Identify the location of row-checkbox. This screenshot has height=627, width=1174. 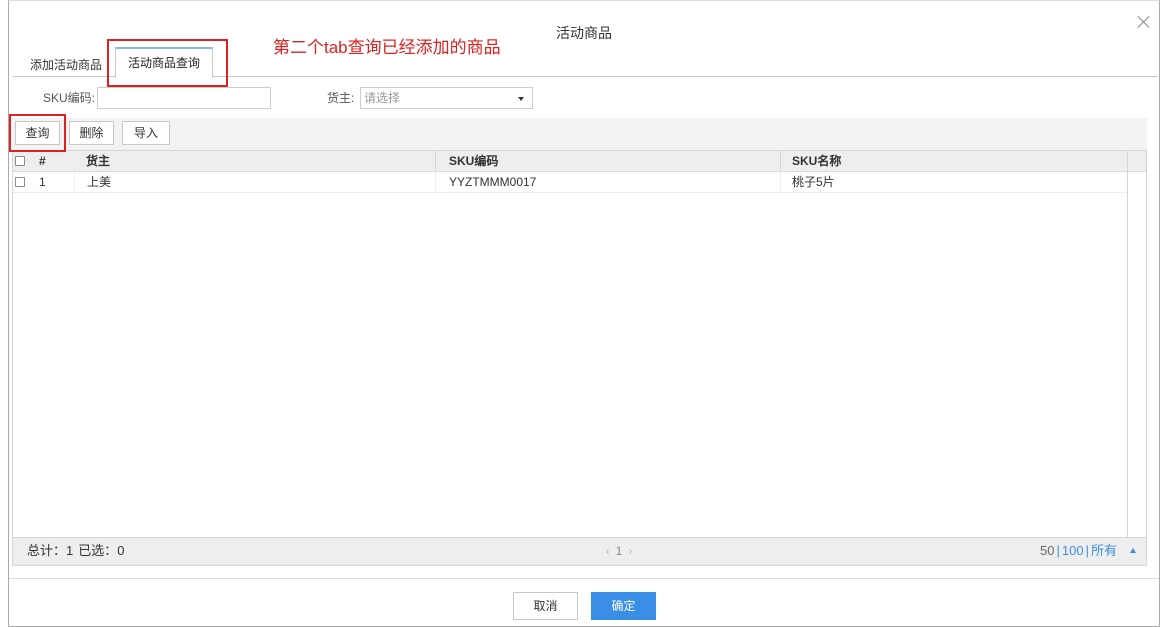
(20, 182).